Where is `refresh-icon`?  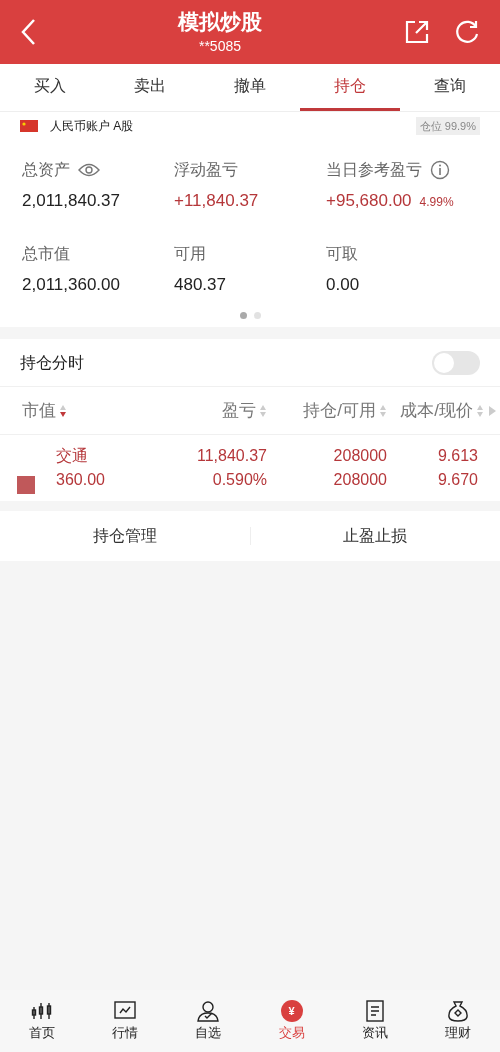 refresh-icon is located at coordinates (467, 32).